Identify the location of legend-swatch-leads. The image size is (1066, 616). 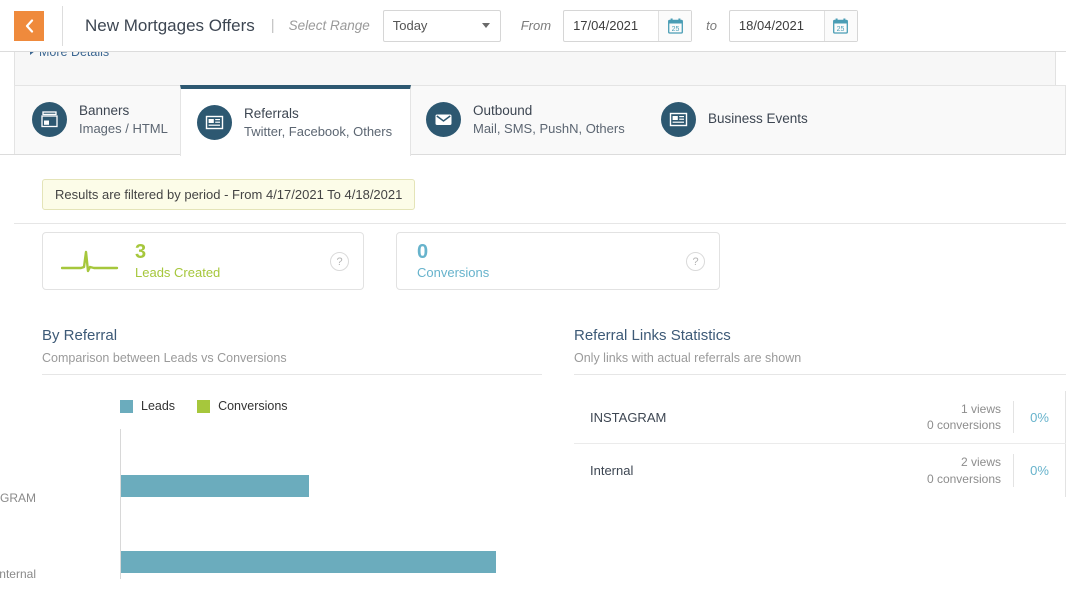
(126, 406).